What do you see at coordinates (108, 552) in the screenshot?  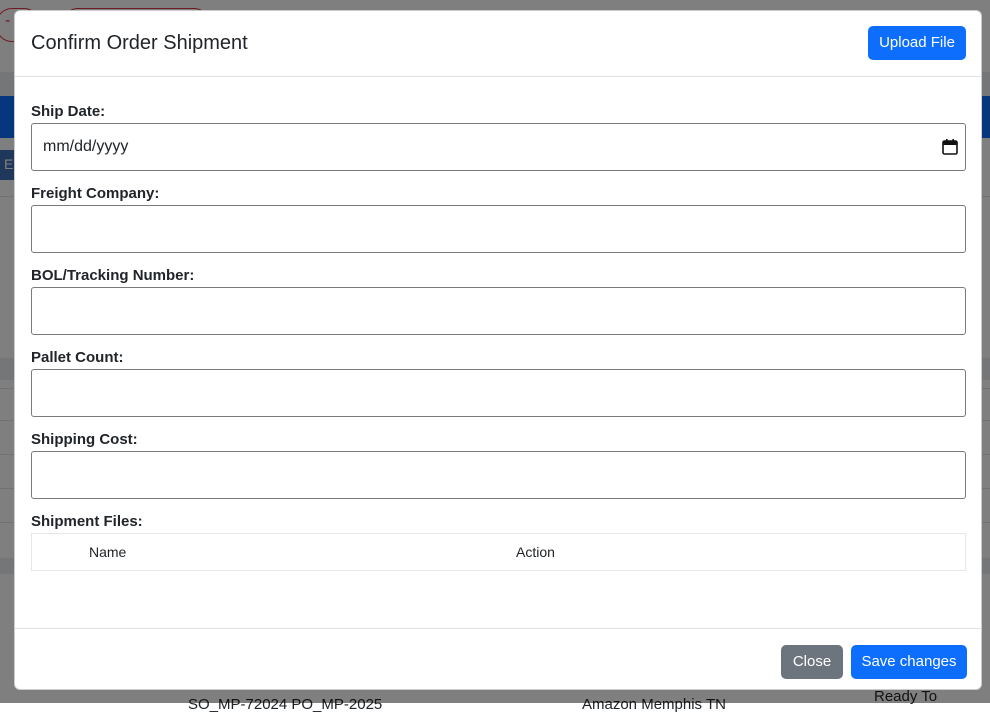 I see `column-header-name: Name` at bounding box center [108, 552].